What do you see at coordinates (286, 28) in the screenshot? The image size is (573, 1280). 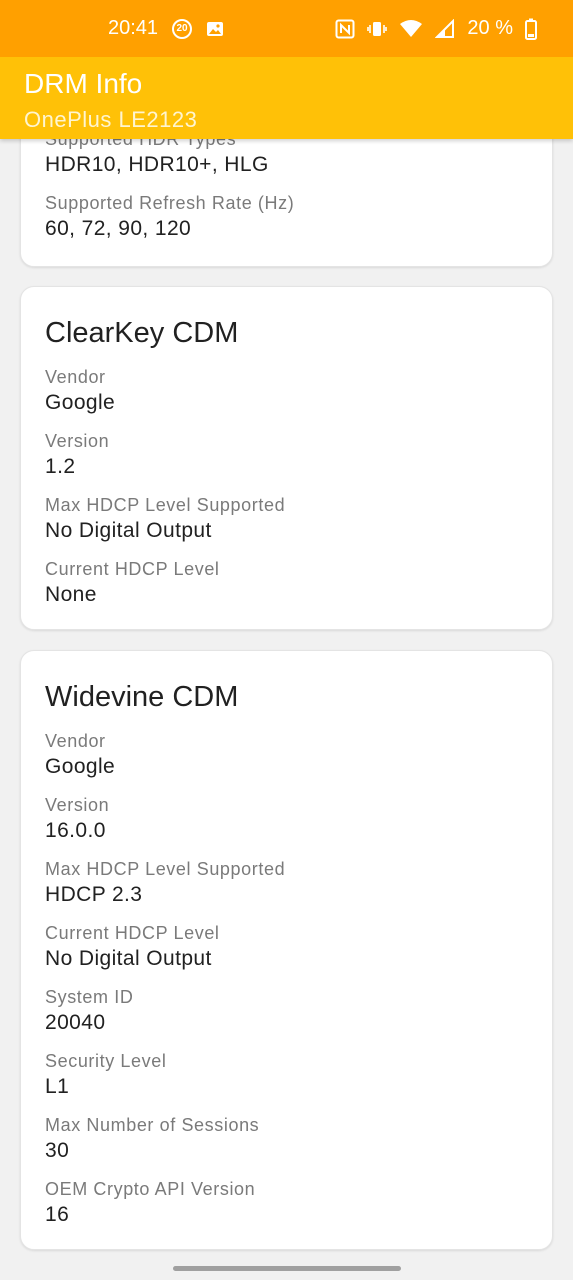 I see `status-bar: 20:41 20 20 %` at bounding box center [286, 28].